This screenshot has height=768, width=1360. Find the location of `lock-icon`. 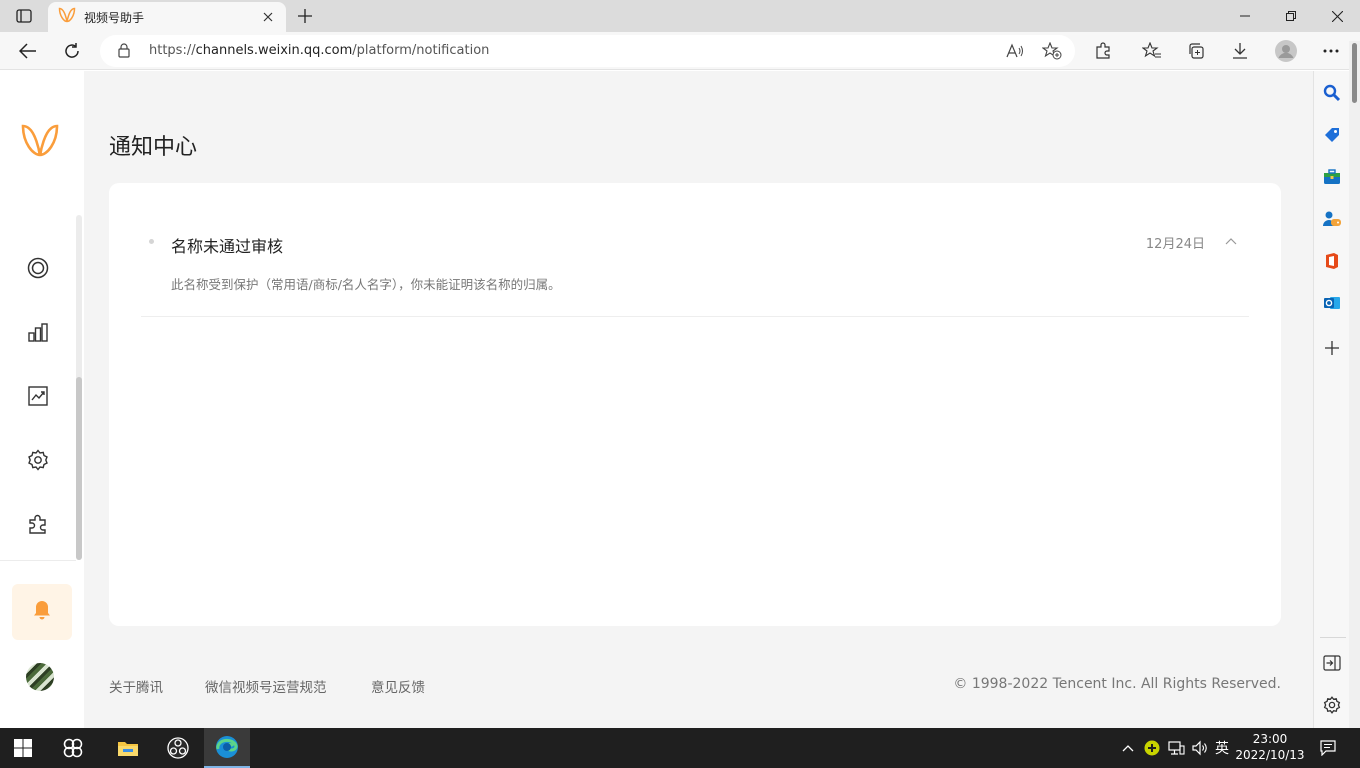

lock-icon is located at coordinates (124, 52).